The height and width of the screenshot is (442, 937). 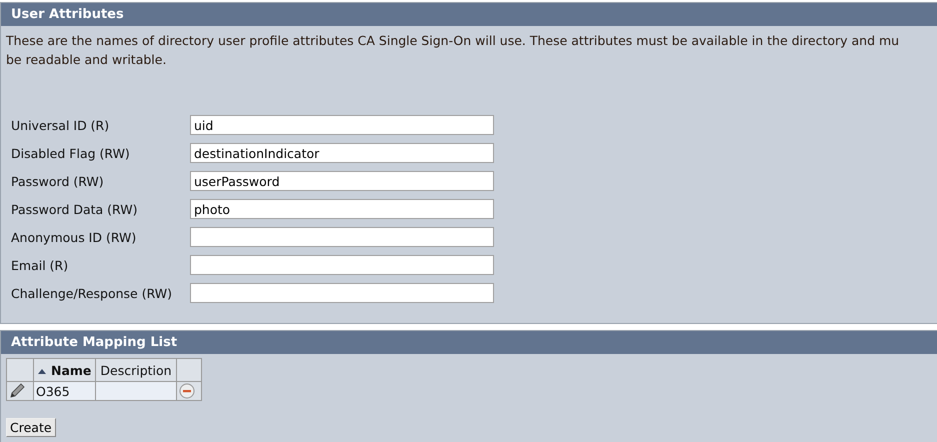 What do you see at coordinates (71, 153) in the screenshot?
I see `field-label: Disabled Flag (RW)` at bounding box center [71, 153].